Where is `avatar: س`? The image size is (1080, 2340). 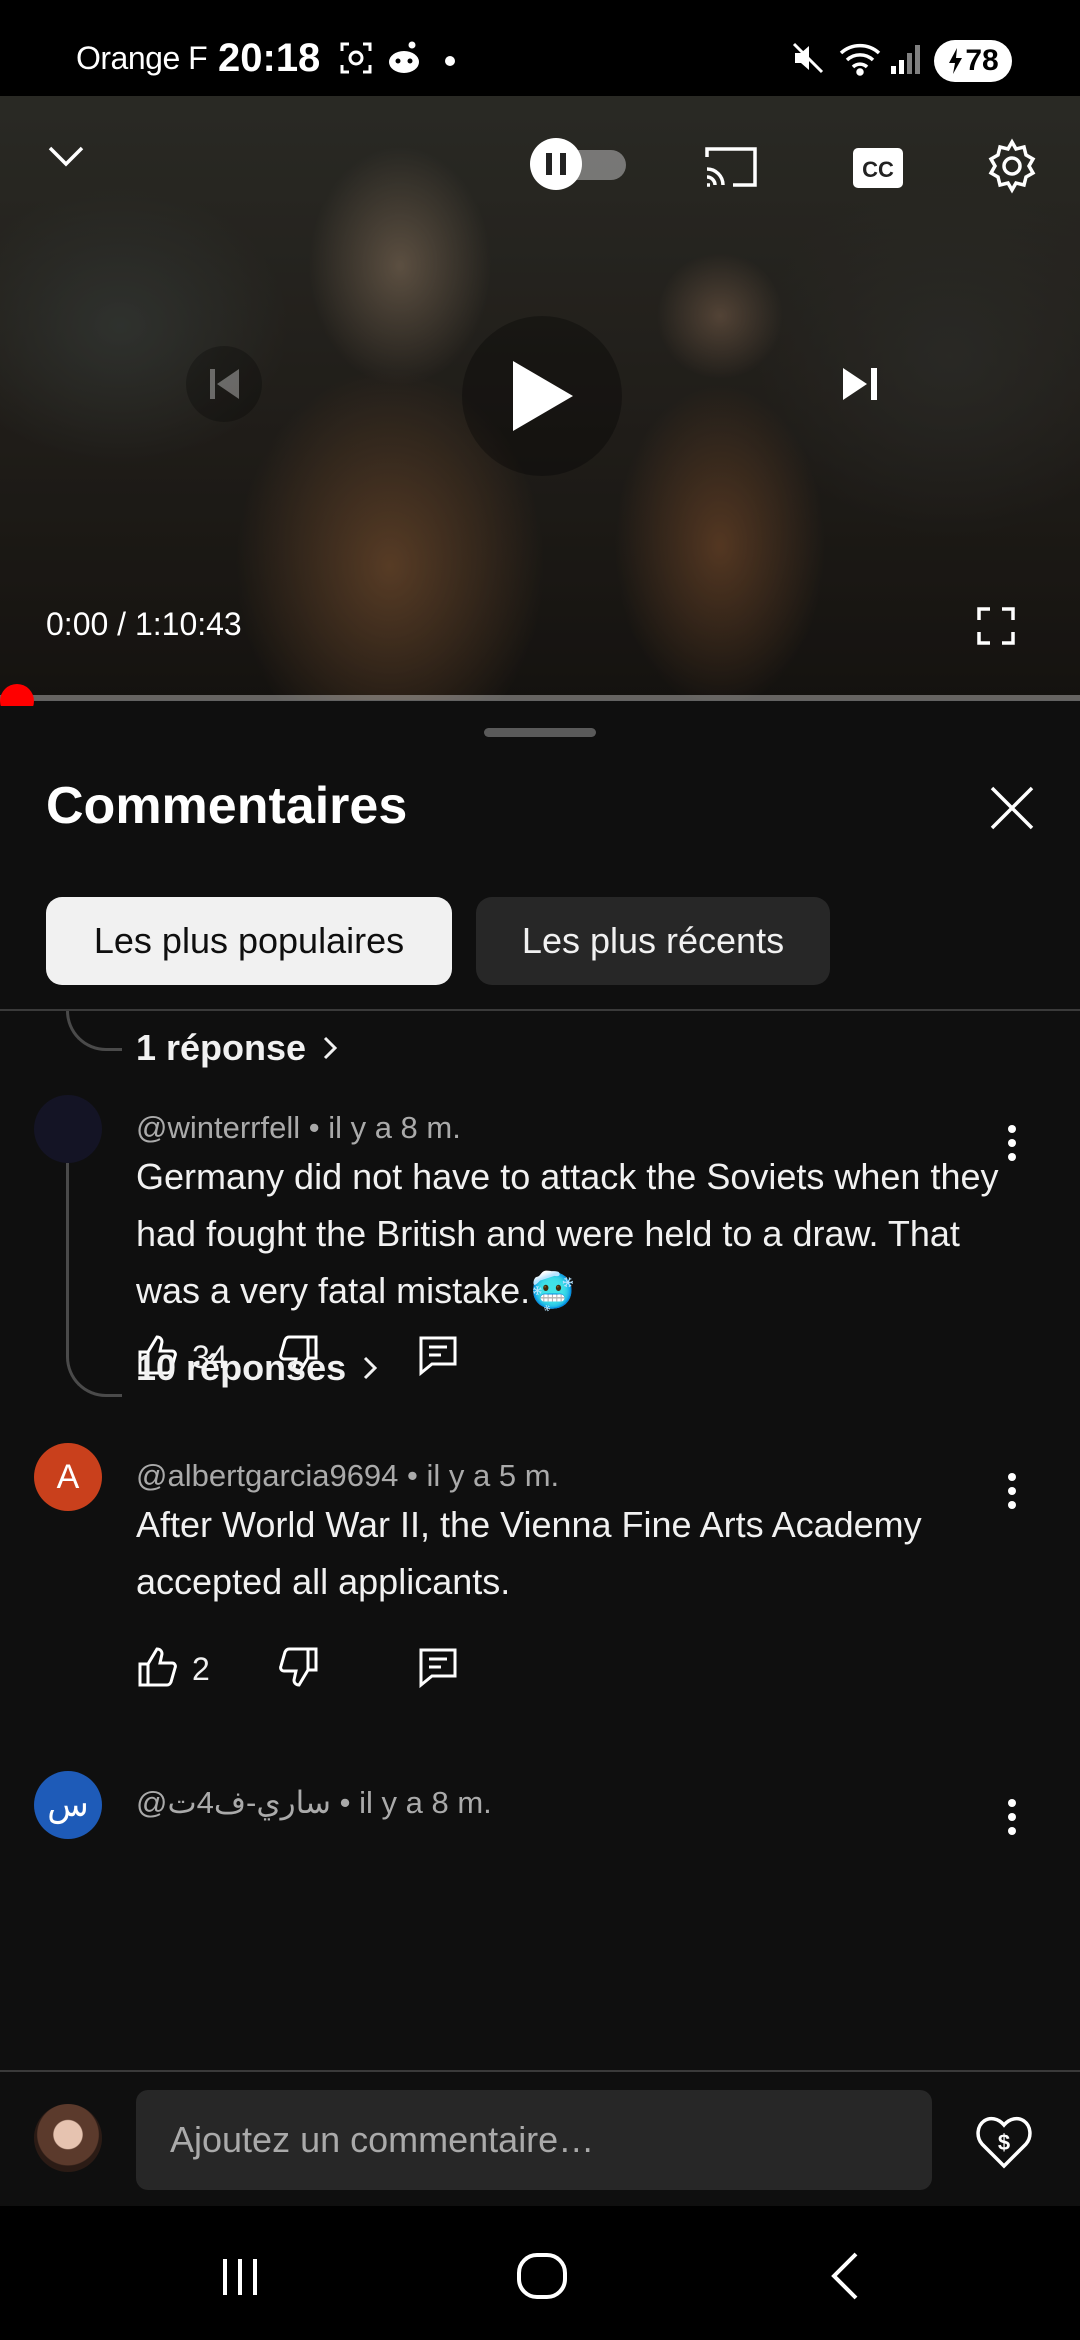 avatar: س is located at coordinates (68, 1805).